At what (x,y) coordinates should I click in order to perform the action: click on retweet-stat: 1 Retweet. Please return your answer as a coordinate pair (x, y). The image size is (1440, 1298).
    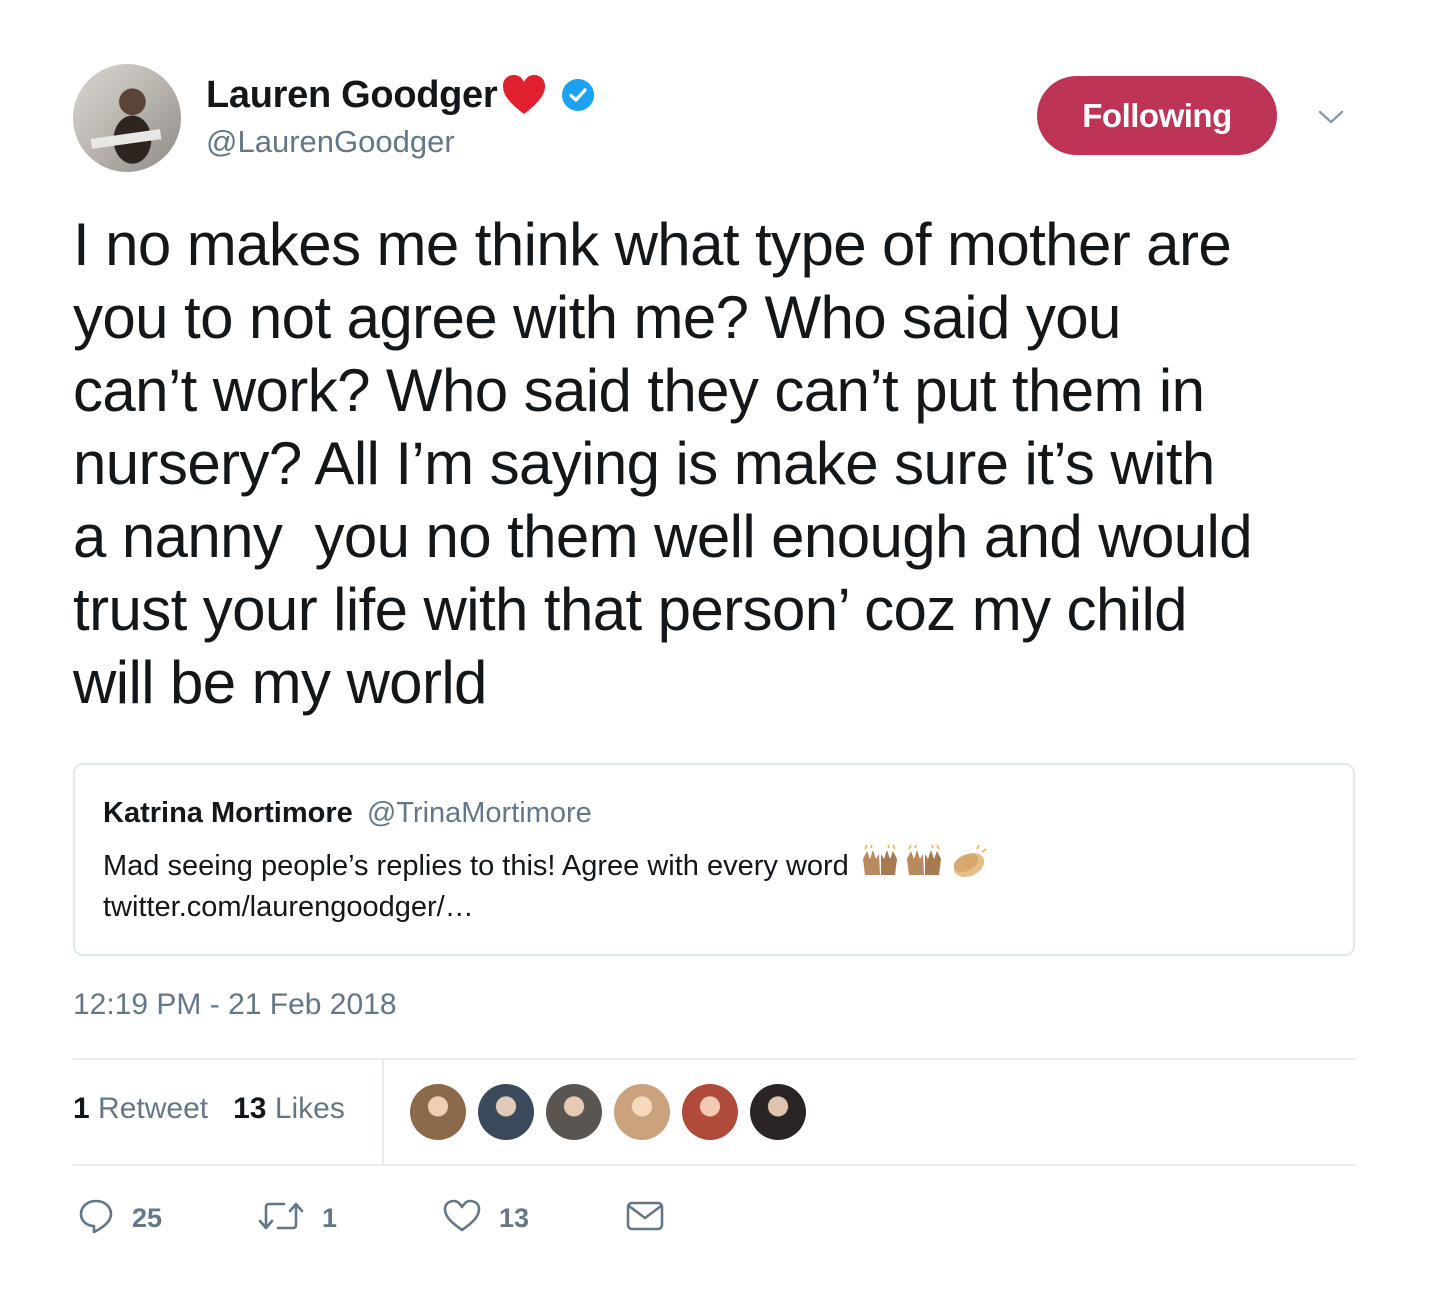
    Looking at the image, I should click on (140, 1109).